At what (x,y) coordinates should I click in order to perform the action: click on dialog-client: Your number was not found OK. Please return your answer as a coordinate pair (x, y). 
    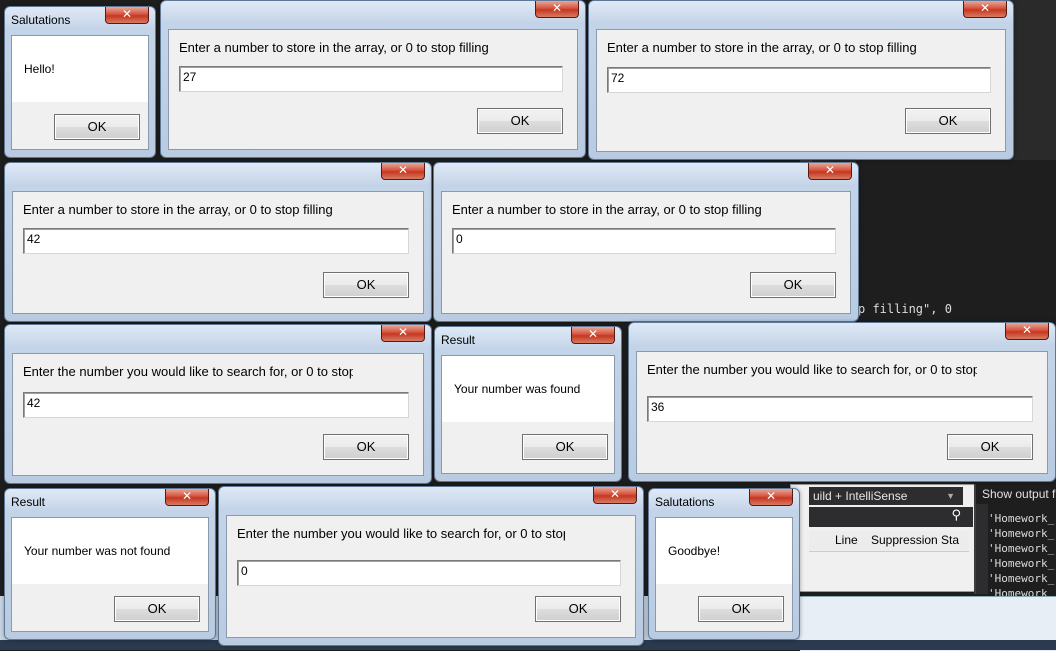
    Looking at the image, I should click on (110, 574).